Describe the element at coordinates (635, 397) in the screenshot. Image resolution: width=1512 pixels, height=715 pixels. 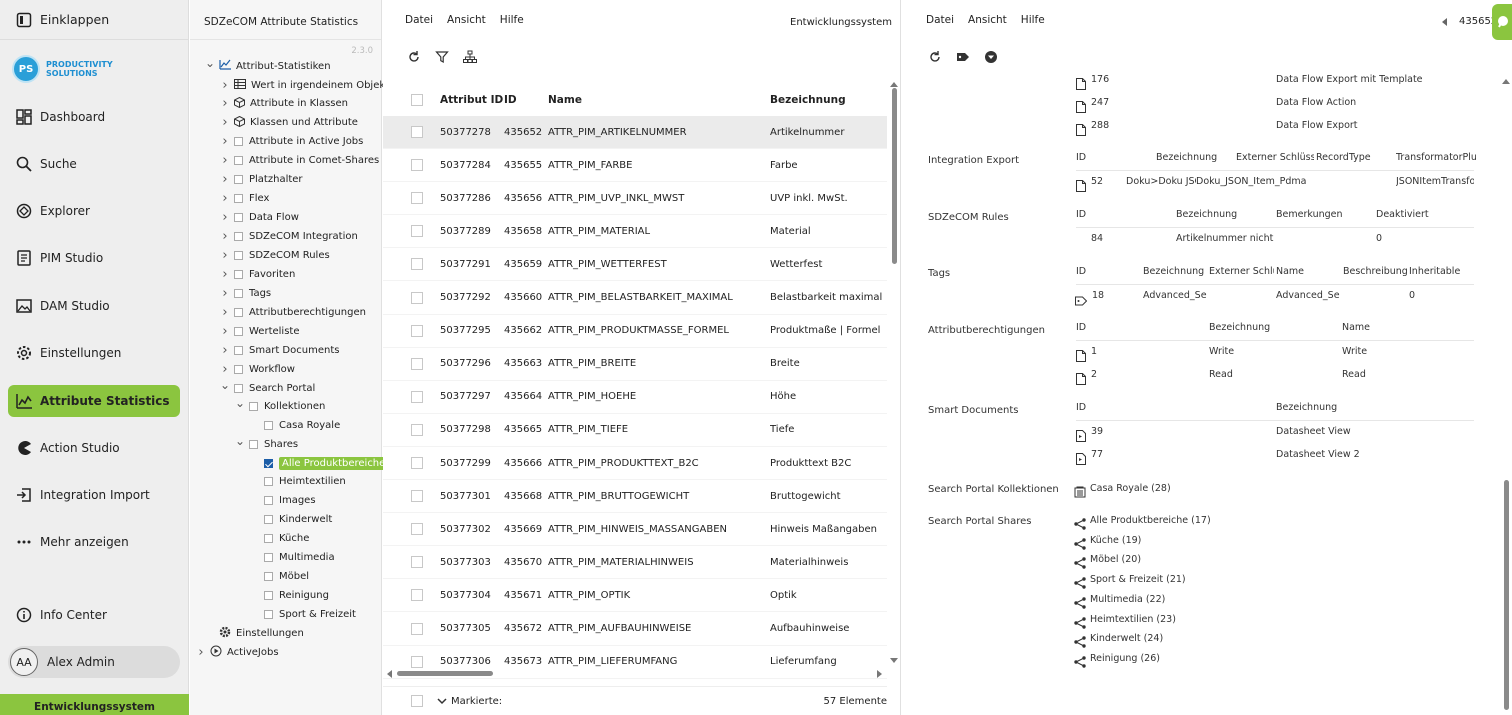
I see `table-row: 50377297 435664 ATTR_PIM_HOEHE Höhe` at that location.